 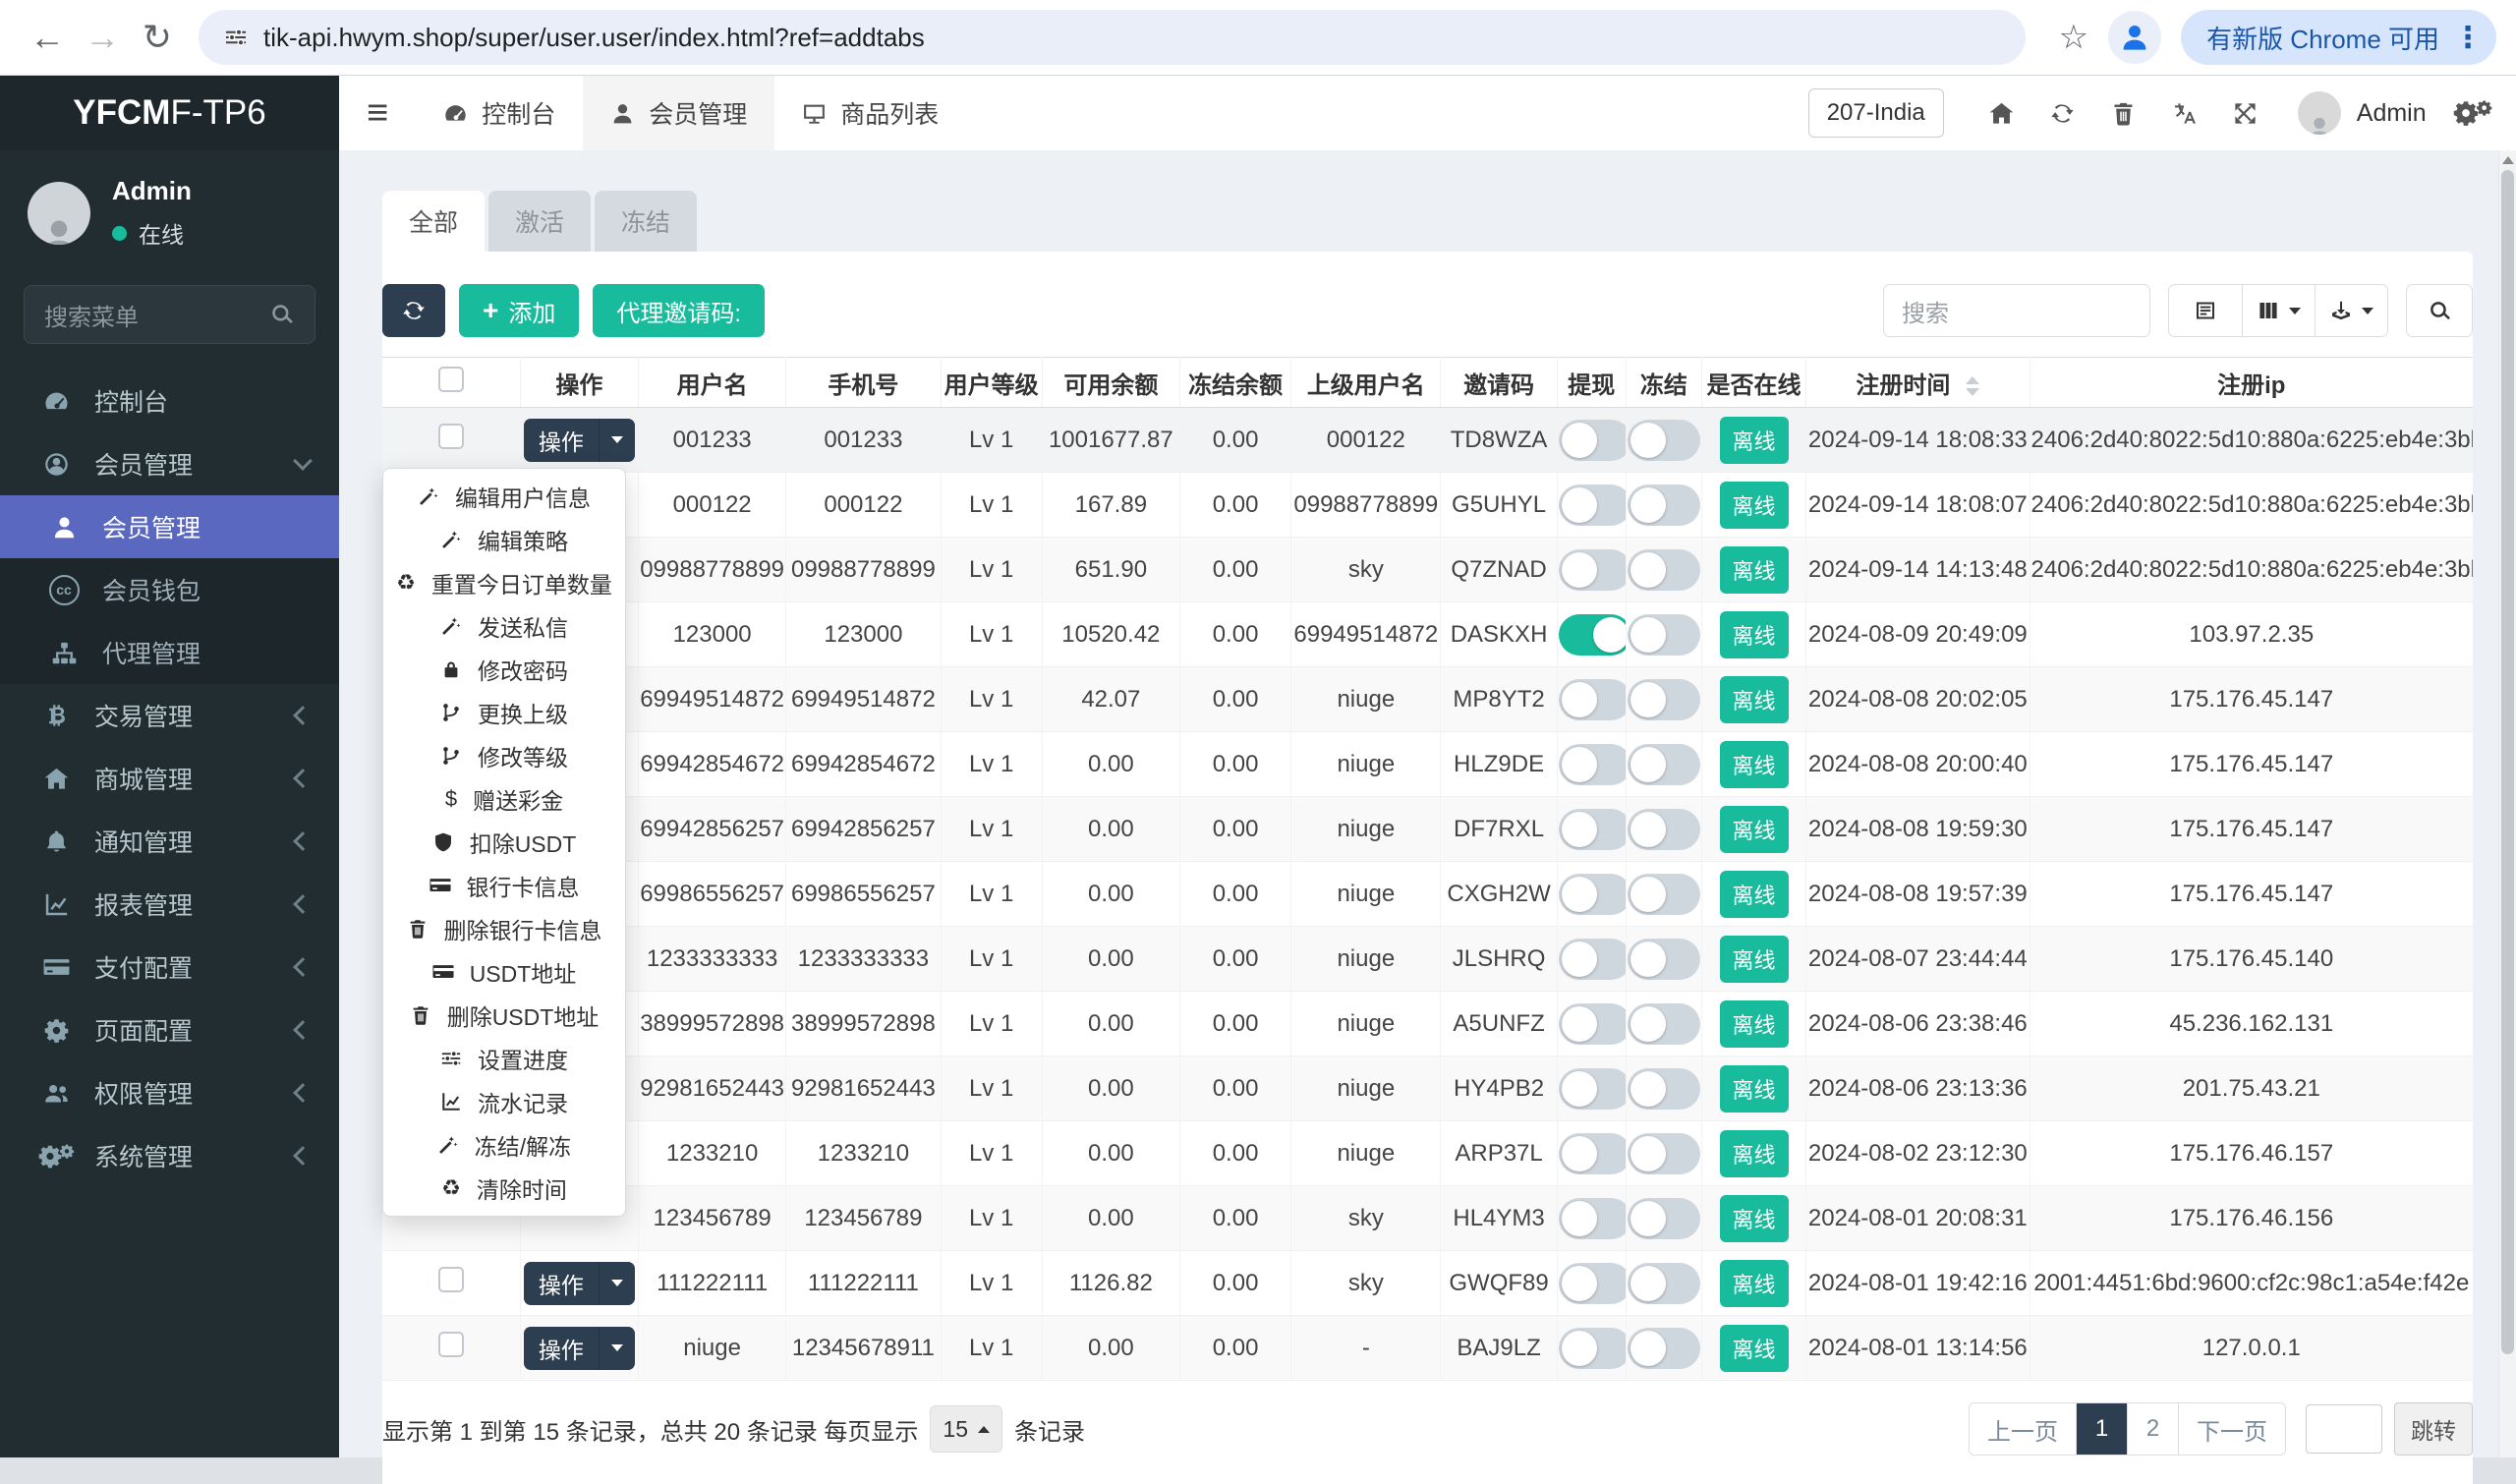 I want to click on scrollbar-up-icon, so click(x=2507, y=160).